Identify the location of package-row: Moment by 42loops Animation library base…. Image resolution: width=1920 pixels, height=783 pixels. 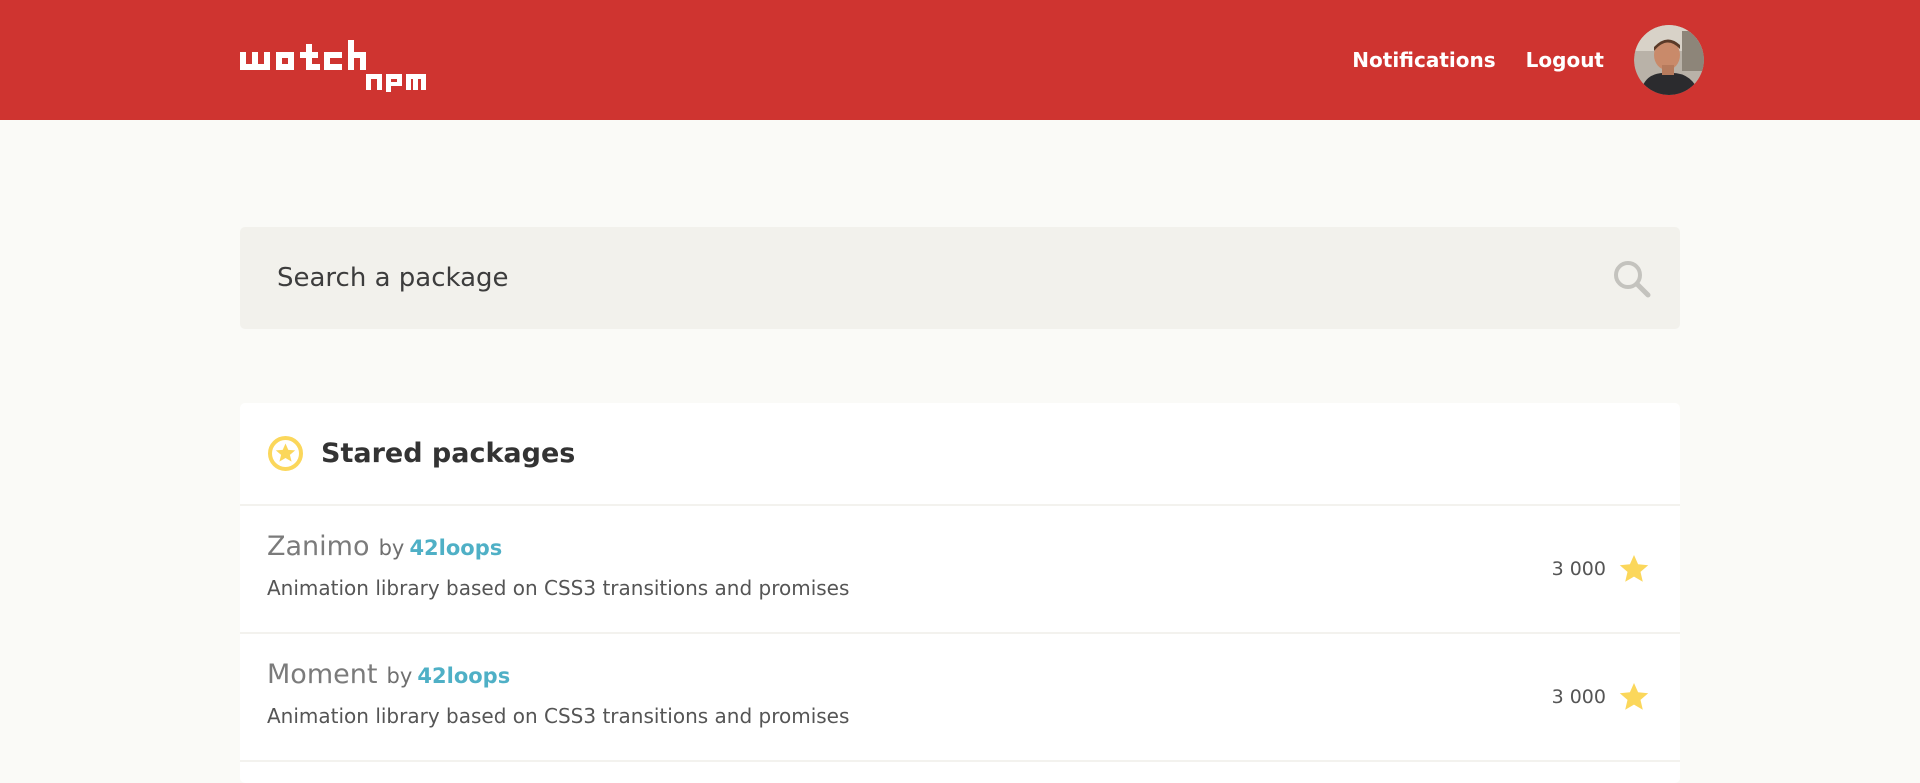
(960, 698).